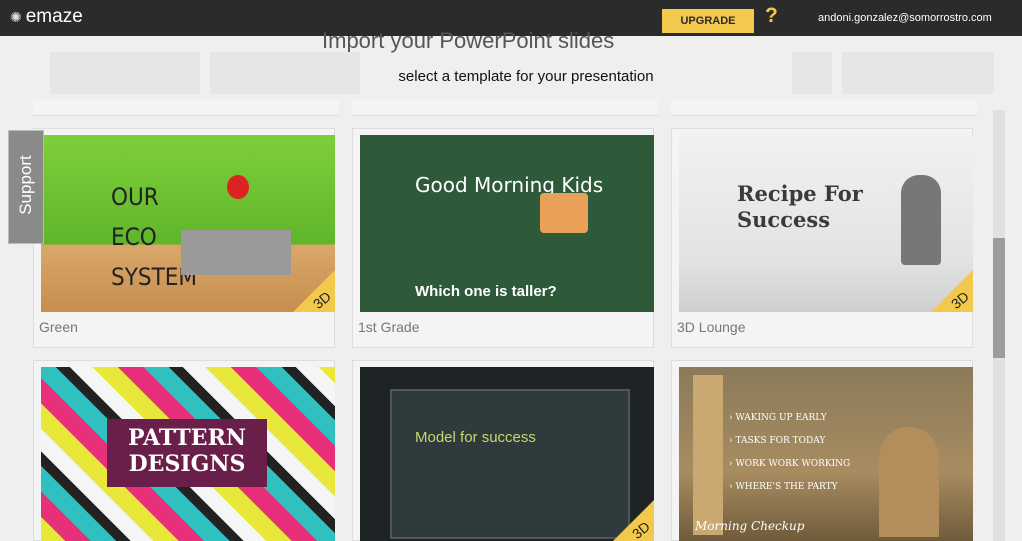  I want to click on emaze-logo-icon: ✺, so click(16, 16).